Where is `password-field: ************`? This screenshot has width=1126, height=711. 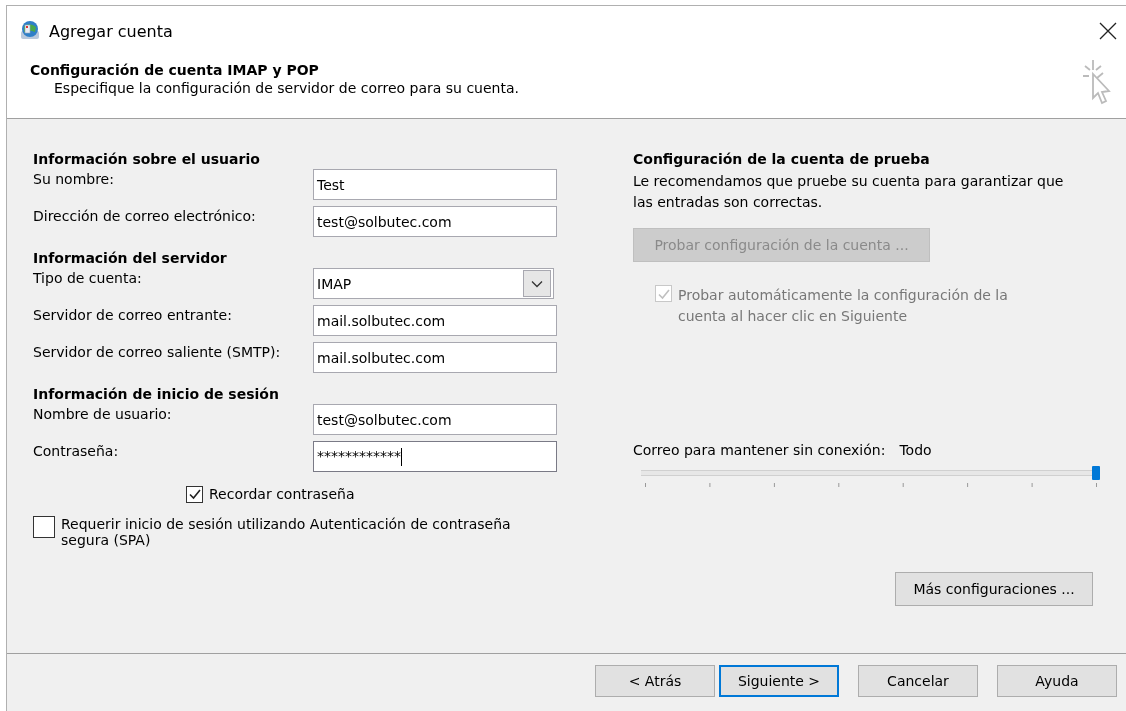 password-field: ************ is located at coordinates (435, 456).